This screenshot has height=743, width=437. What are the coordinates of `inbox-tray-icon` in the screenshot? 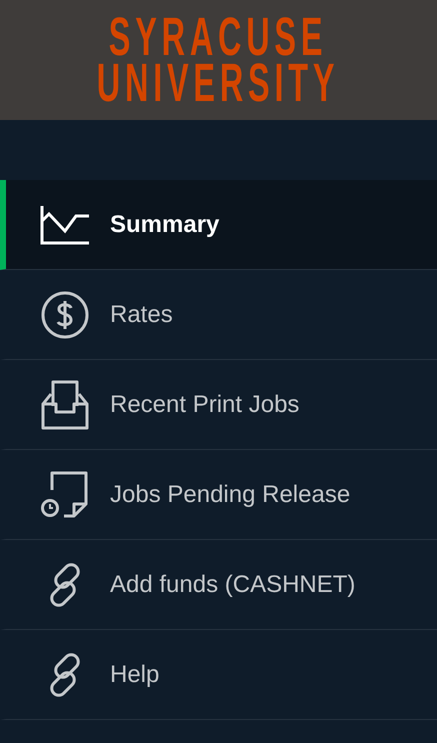 It's located at (65, 405).